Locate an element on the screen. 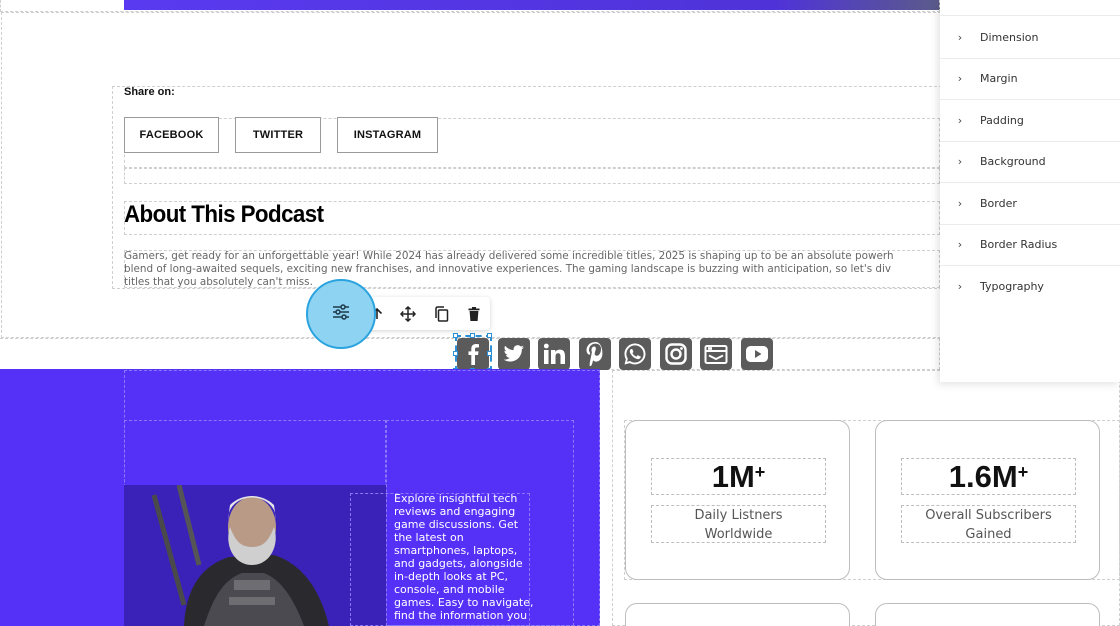 The height and width of the screenshot is (626, 1120). panel-item-label: Margin is located at coordinates (999, 79).